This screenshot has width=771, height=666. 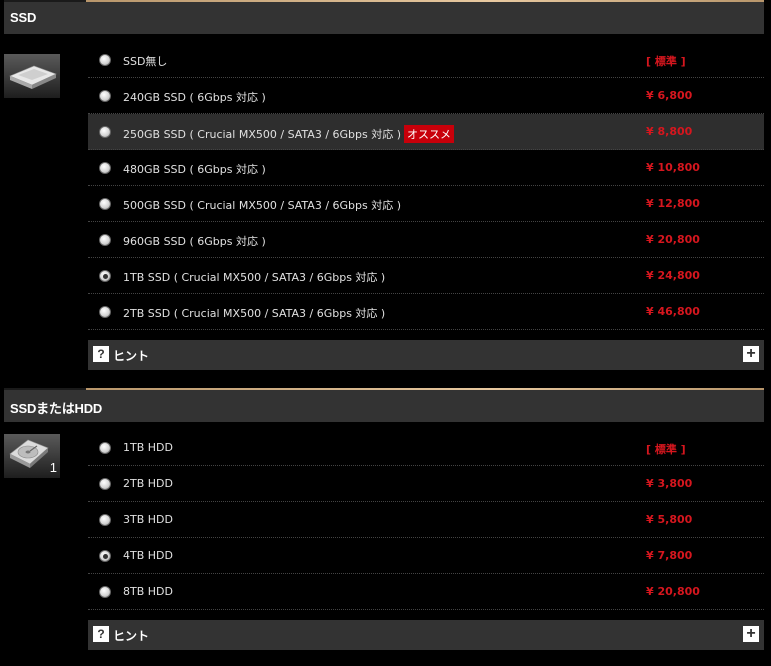 I want to click on recommend-badge: オススメ, so click(x=429, y=134).